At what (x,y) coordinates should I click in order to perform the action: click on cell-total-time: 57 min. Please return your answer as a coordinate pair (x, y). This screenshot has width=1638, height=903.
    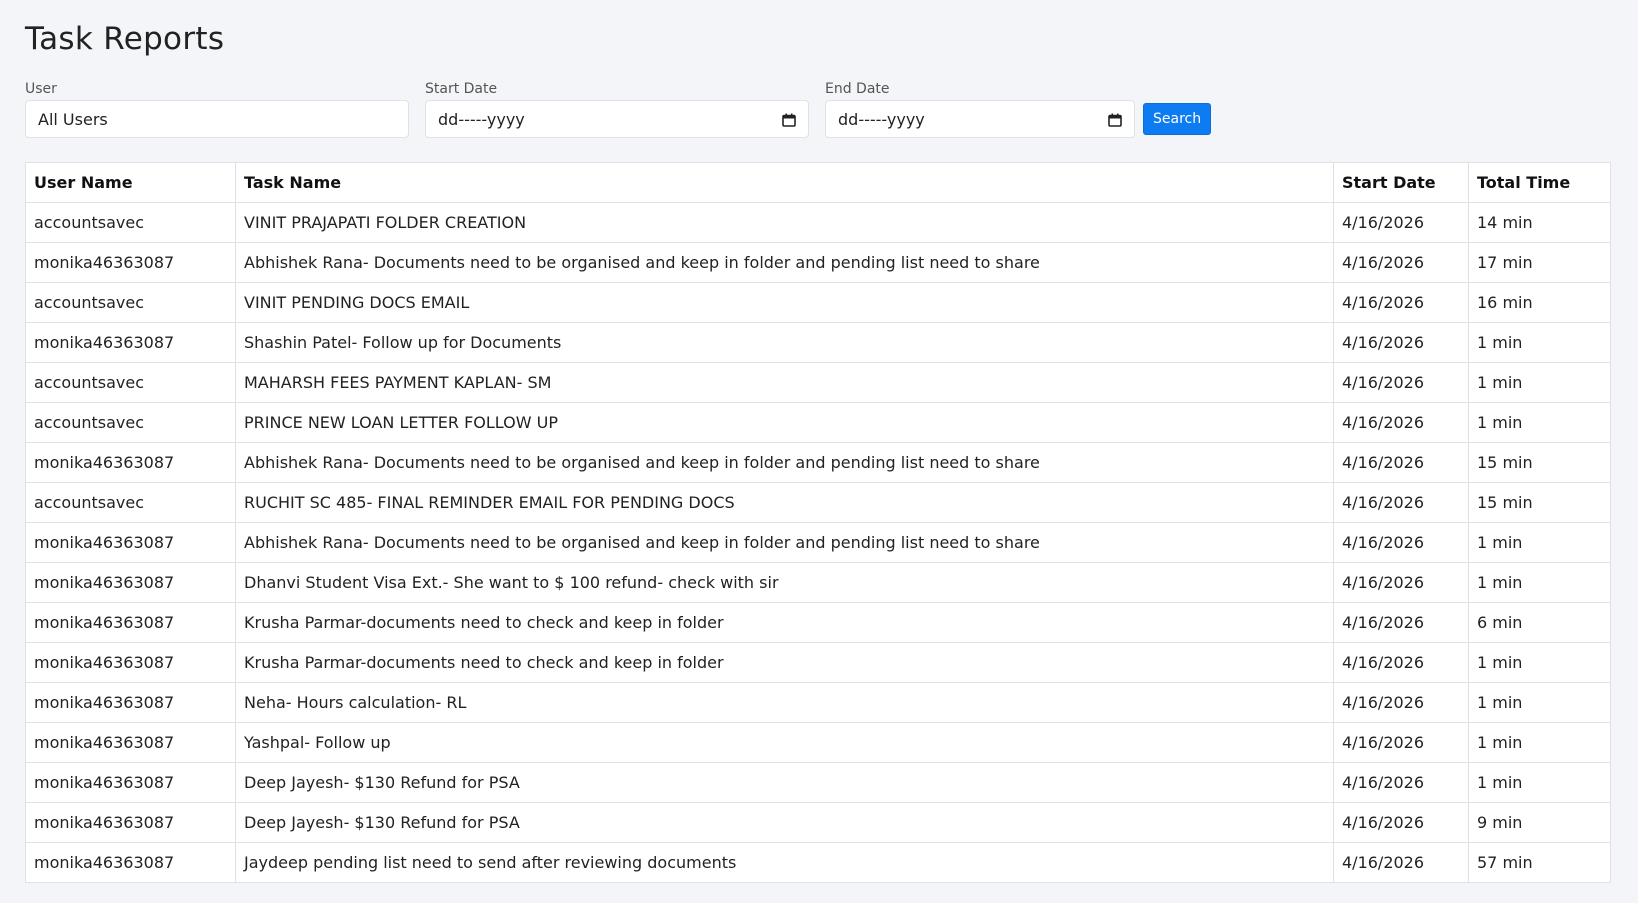
    Looking at the image, I should click on (1539, 862).